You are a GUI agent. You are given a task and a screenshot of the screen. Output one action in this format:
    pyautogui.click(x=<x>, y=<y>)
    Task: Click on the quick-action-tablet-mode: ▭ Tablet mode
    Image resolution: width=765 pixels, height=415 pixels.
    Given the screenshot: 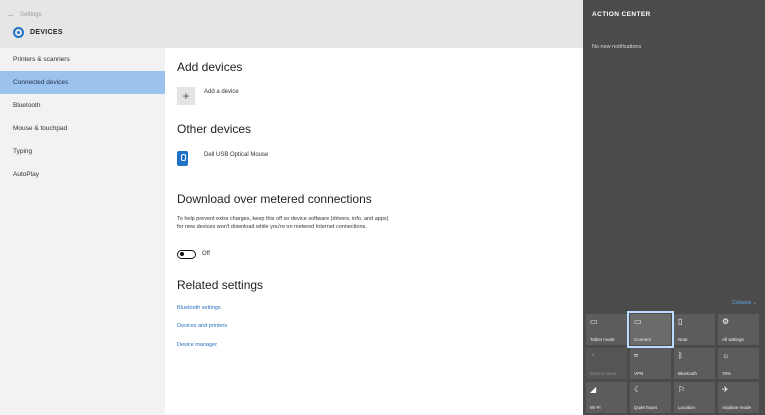 What is the action you would take?
    pyautogui.click(x=606, y=329)
    